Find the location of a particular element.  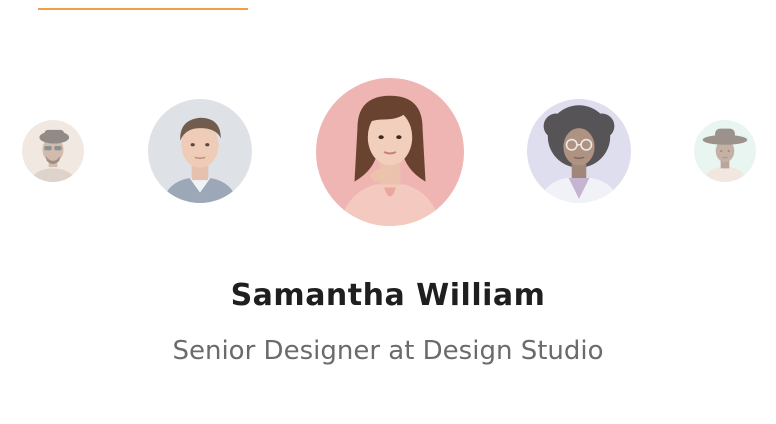

avatar-far-left is located at coordinates (53, 151).